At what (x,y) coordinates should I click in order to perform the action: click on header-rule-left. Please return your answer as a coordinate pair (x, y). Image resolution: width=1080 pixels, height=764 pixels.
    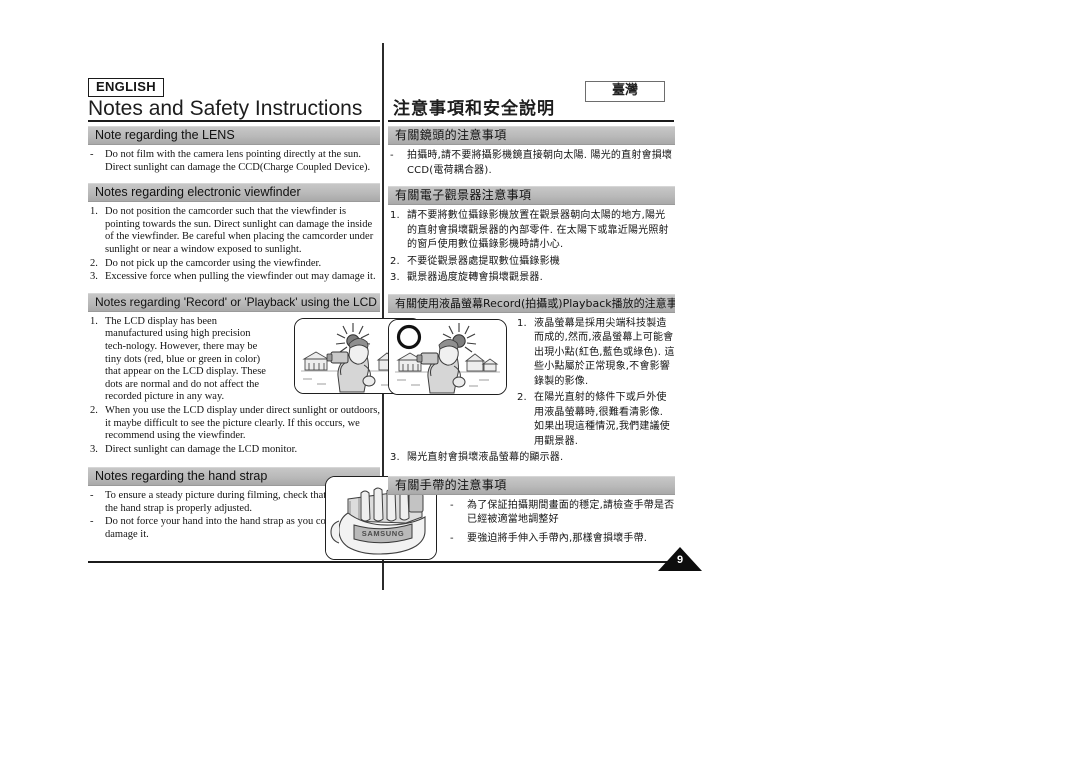
    Looking at the image, I should click on (234, 121).